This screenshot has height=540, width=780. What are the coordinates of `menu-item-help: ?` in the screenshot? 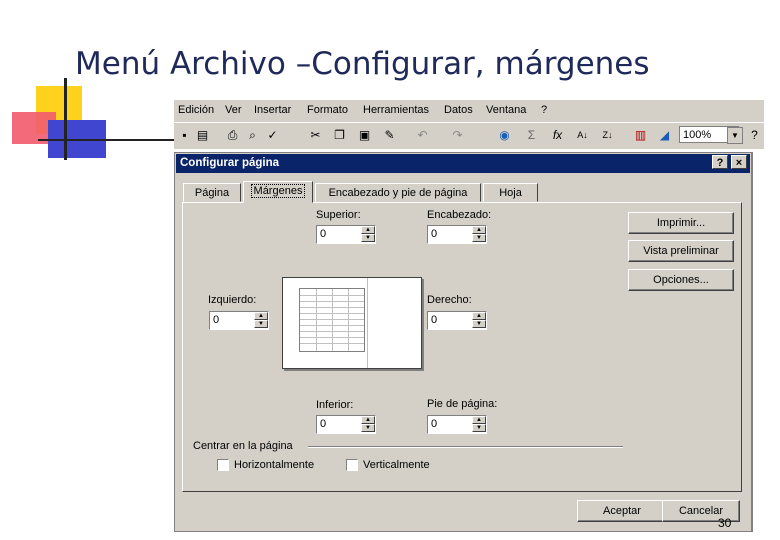 It's located at (544, 110).